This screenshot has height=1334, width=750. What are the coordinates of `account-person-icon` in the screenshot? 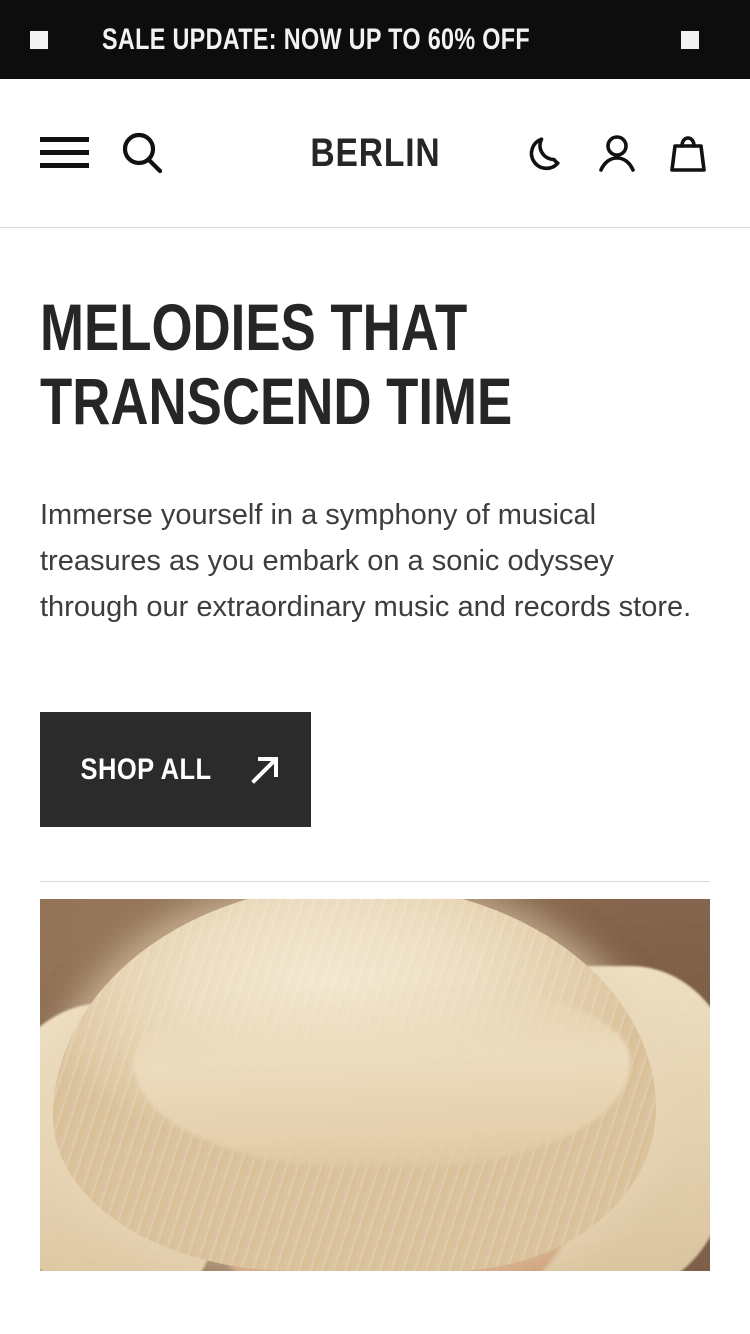 It's located at (617, 153).